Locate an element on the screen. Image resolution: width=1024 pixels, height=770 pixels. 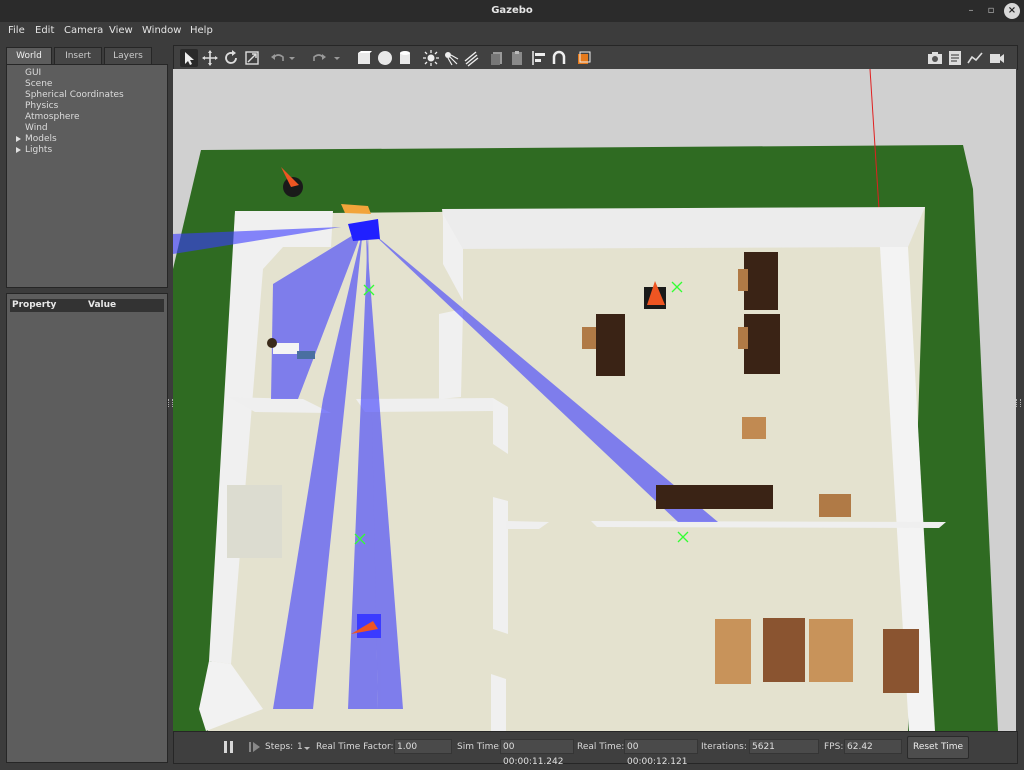
toolbar is located at coordinates (595, 57).